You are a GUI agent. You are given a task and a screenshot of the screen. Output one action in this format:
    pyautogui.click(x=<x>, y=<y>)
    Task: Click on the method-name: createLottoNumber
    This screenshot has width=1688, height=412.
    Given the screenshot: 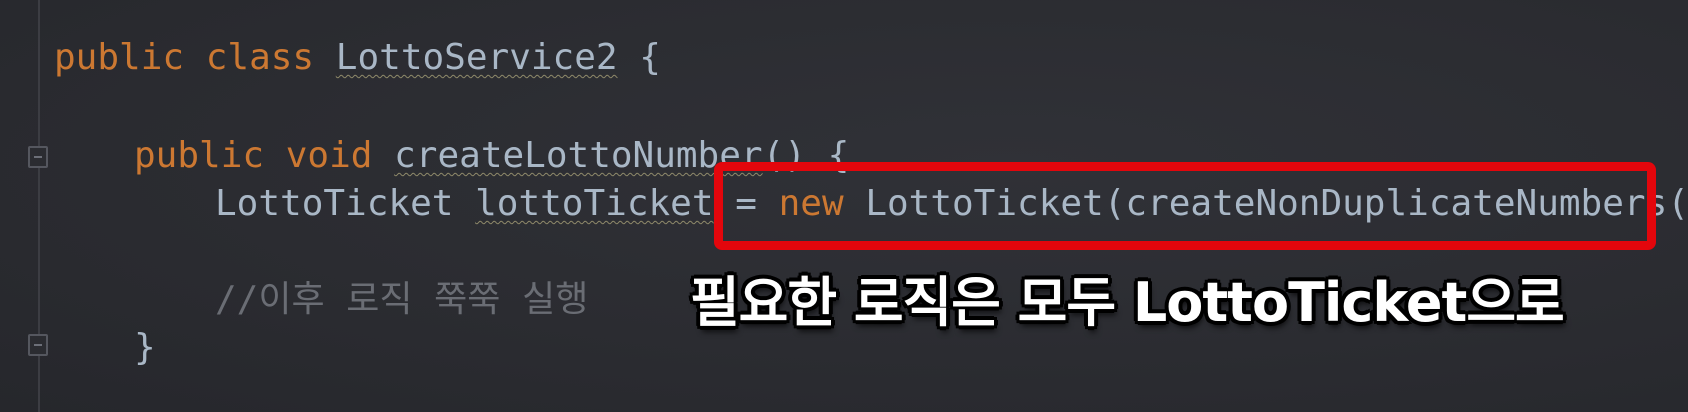 What is the action you would take?
    pyautogui.click(x=578, y=155)
    